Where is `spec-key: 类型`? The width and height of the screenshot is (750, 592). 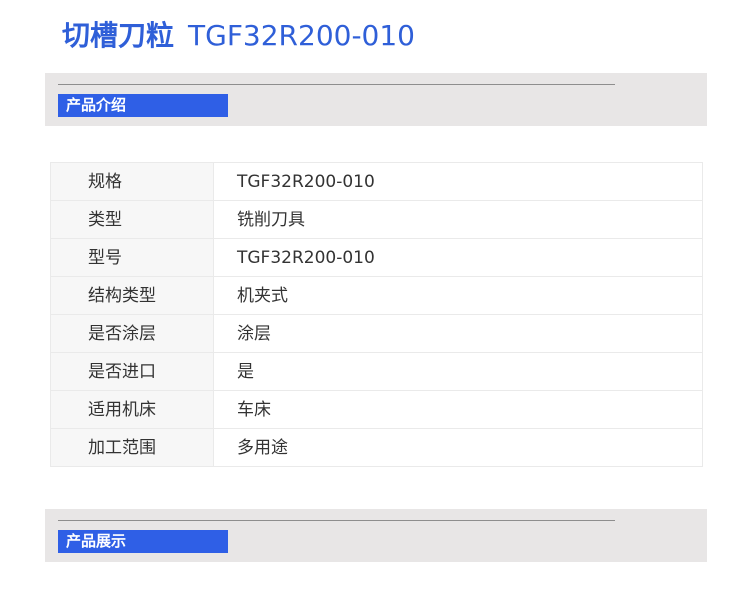
spec-key: 类型 is located at coordinates (132, 219).